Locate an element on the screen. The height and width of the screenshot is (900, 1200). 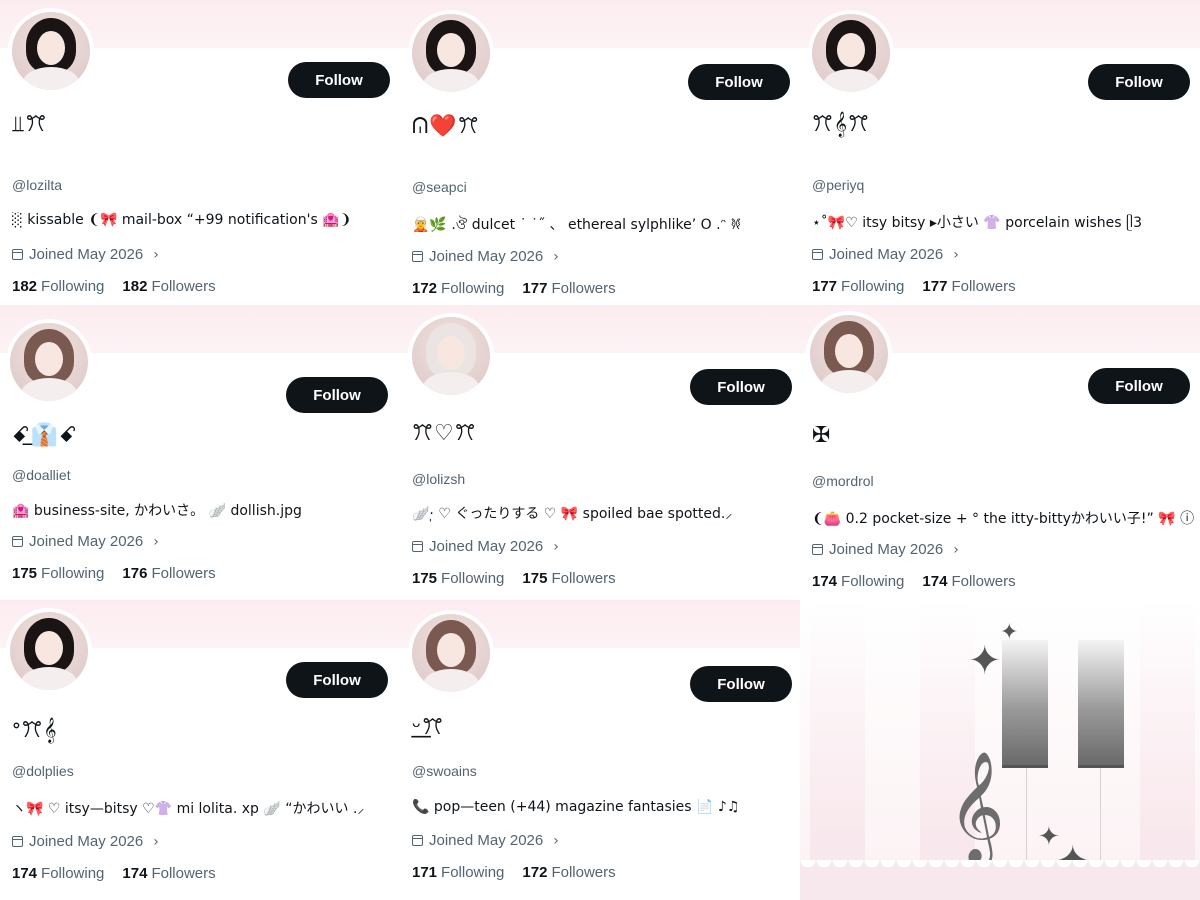
display-name: ᕬ❤️ꔫ is located at coordinates (446, 126).